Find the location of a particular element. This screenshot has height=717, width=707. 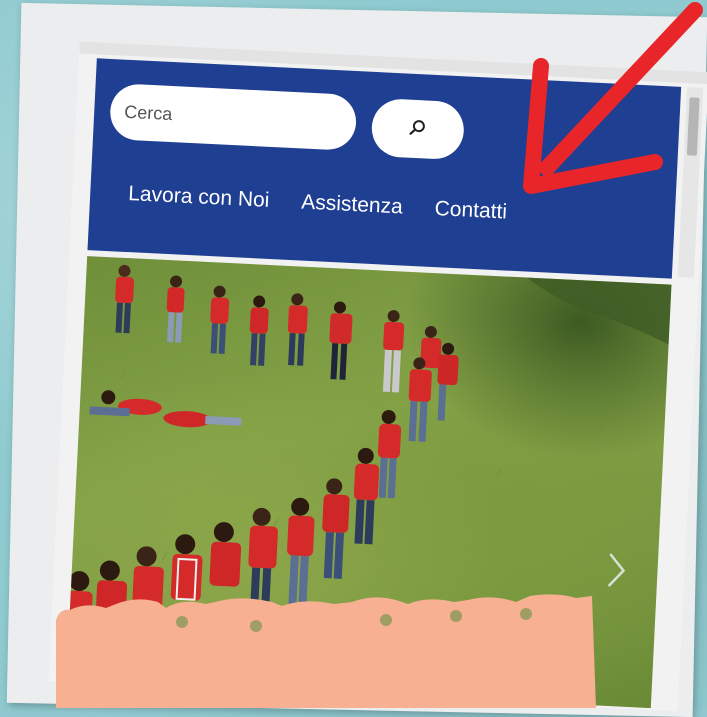

chevron-right-icon is located at coordinates (616, 570).